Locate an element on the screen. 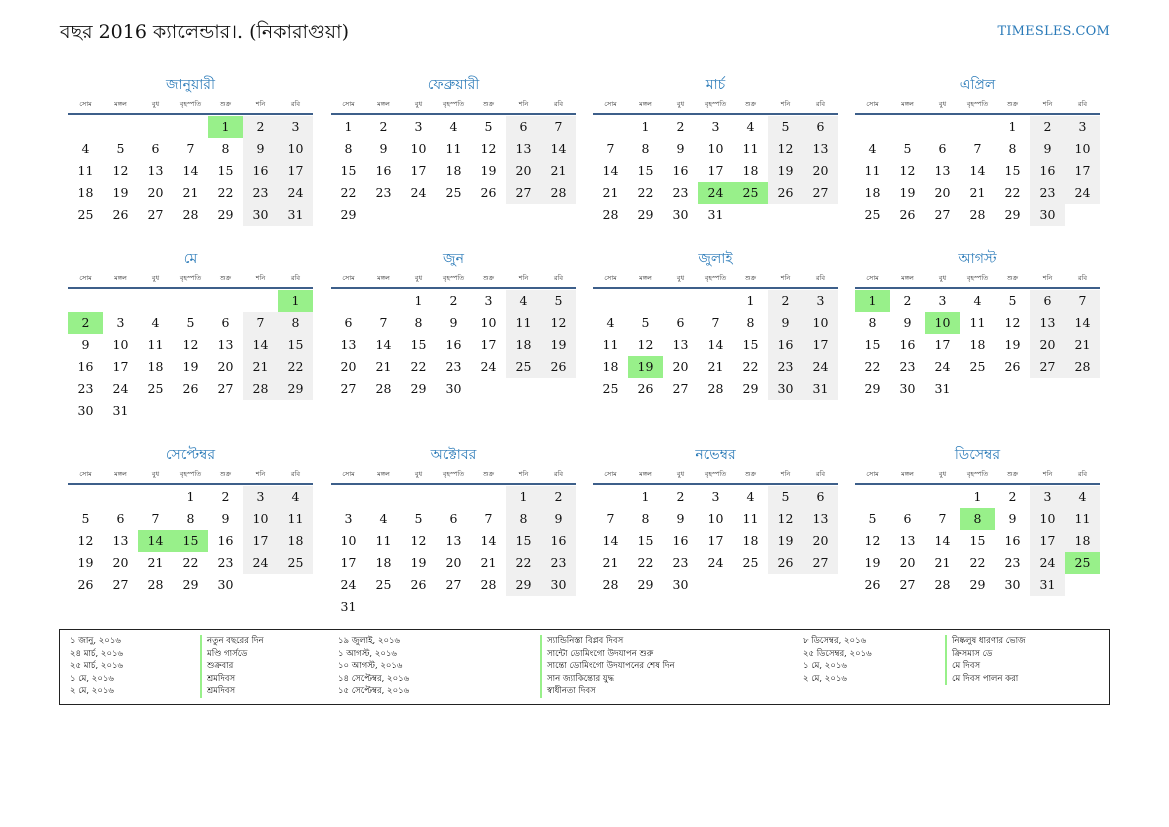  day-cell: 25 is located at coordinates (453, 192).